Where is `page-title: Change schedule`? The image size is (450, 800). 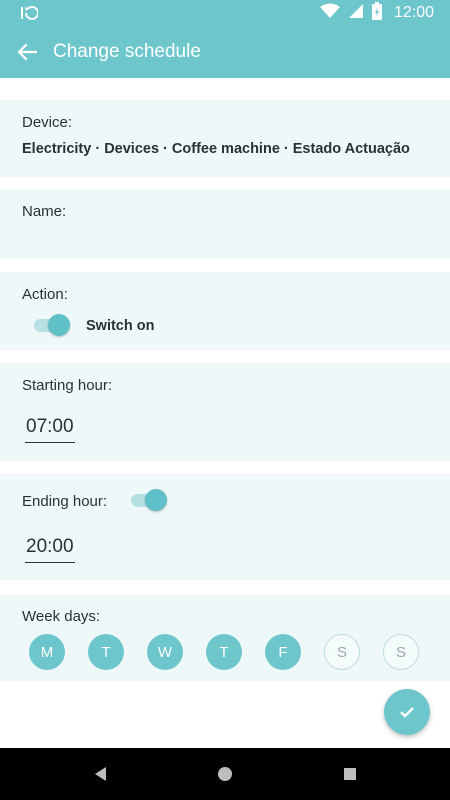
page-title: Change schedule is located at coordinates (127, 51).